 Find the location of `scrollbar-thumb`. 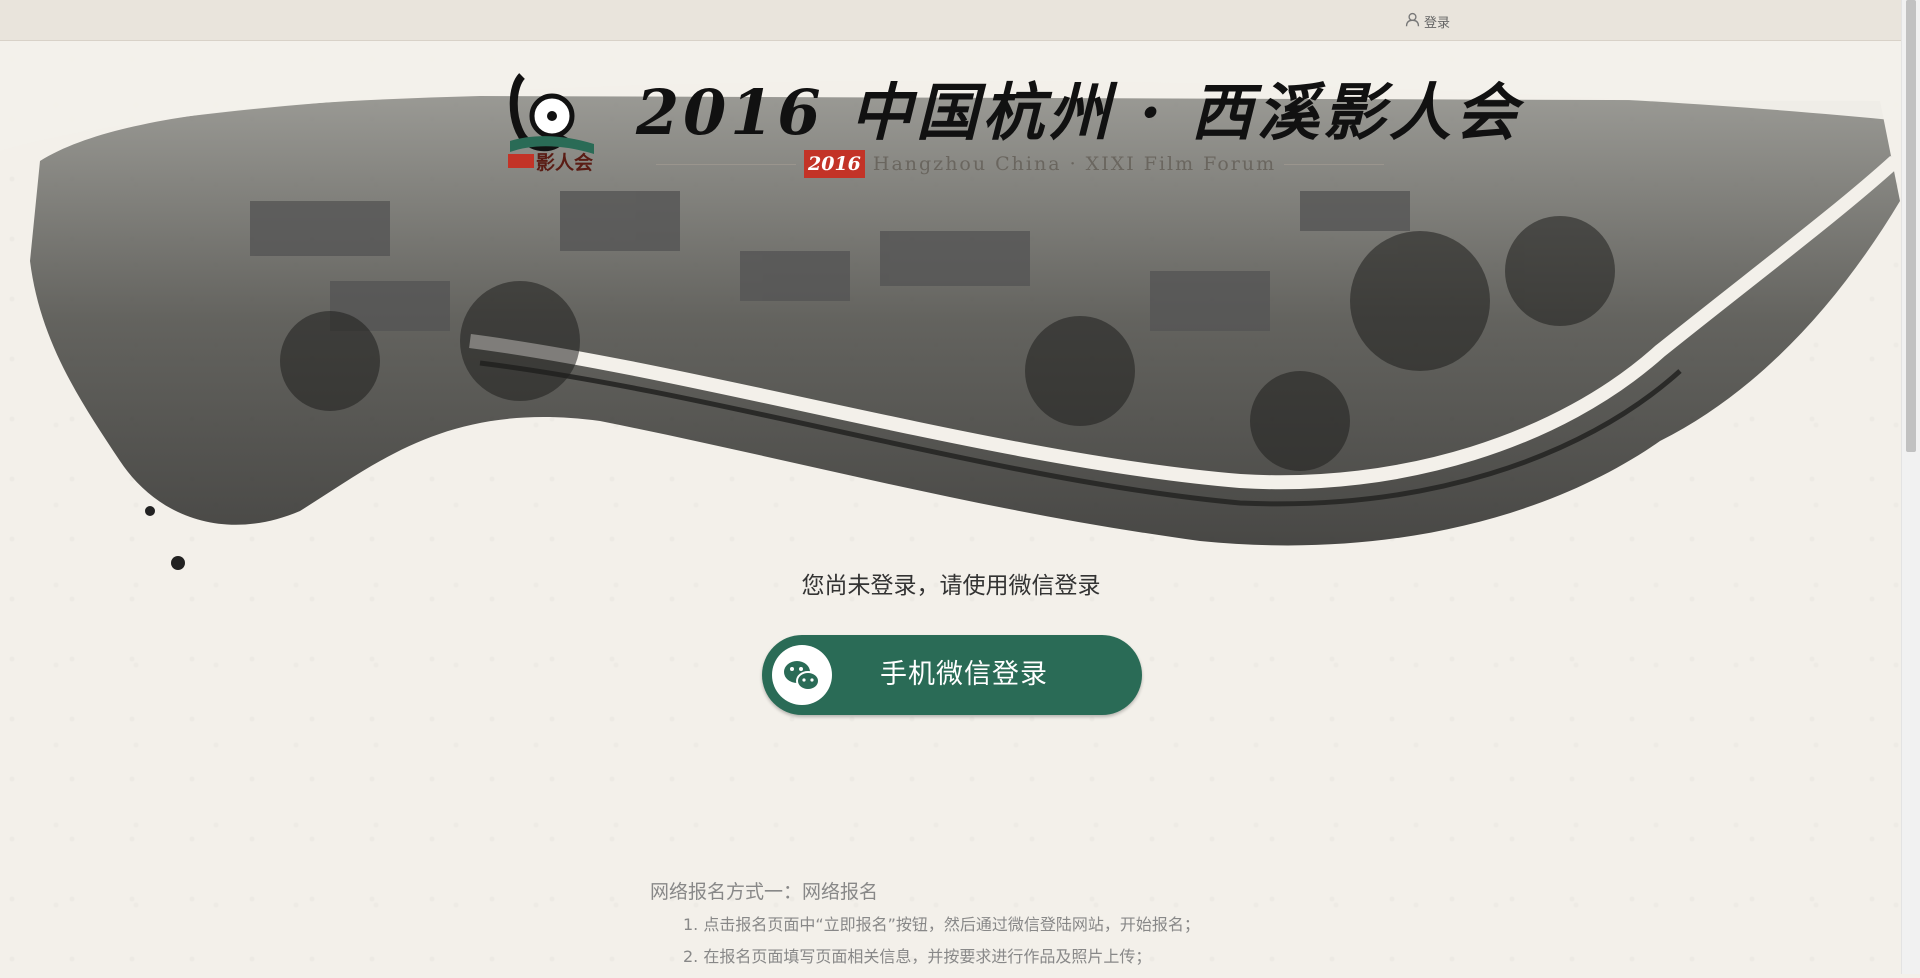

scrollbar-thumb is located at coordinates (1911, 226).